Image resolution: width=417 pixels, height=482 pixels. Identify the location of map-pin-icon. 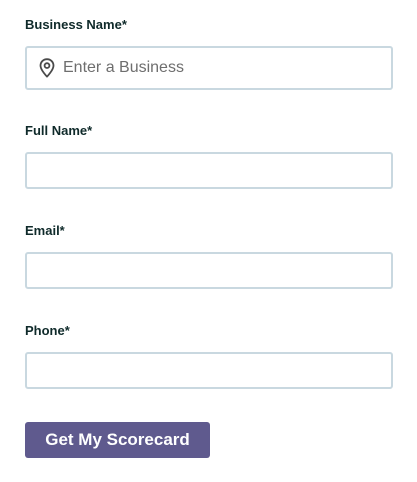
(47, 68).